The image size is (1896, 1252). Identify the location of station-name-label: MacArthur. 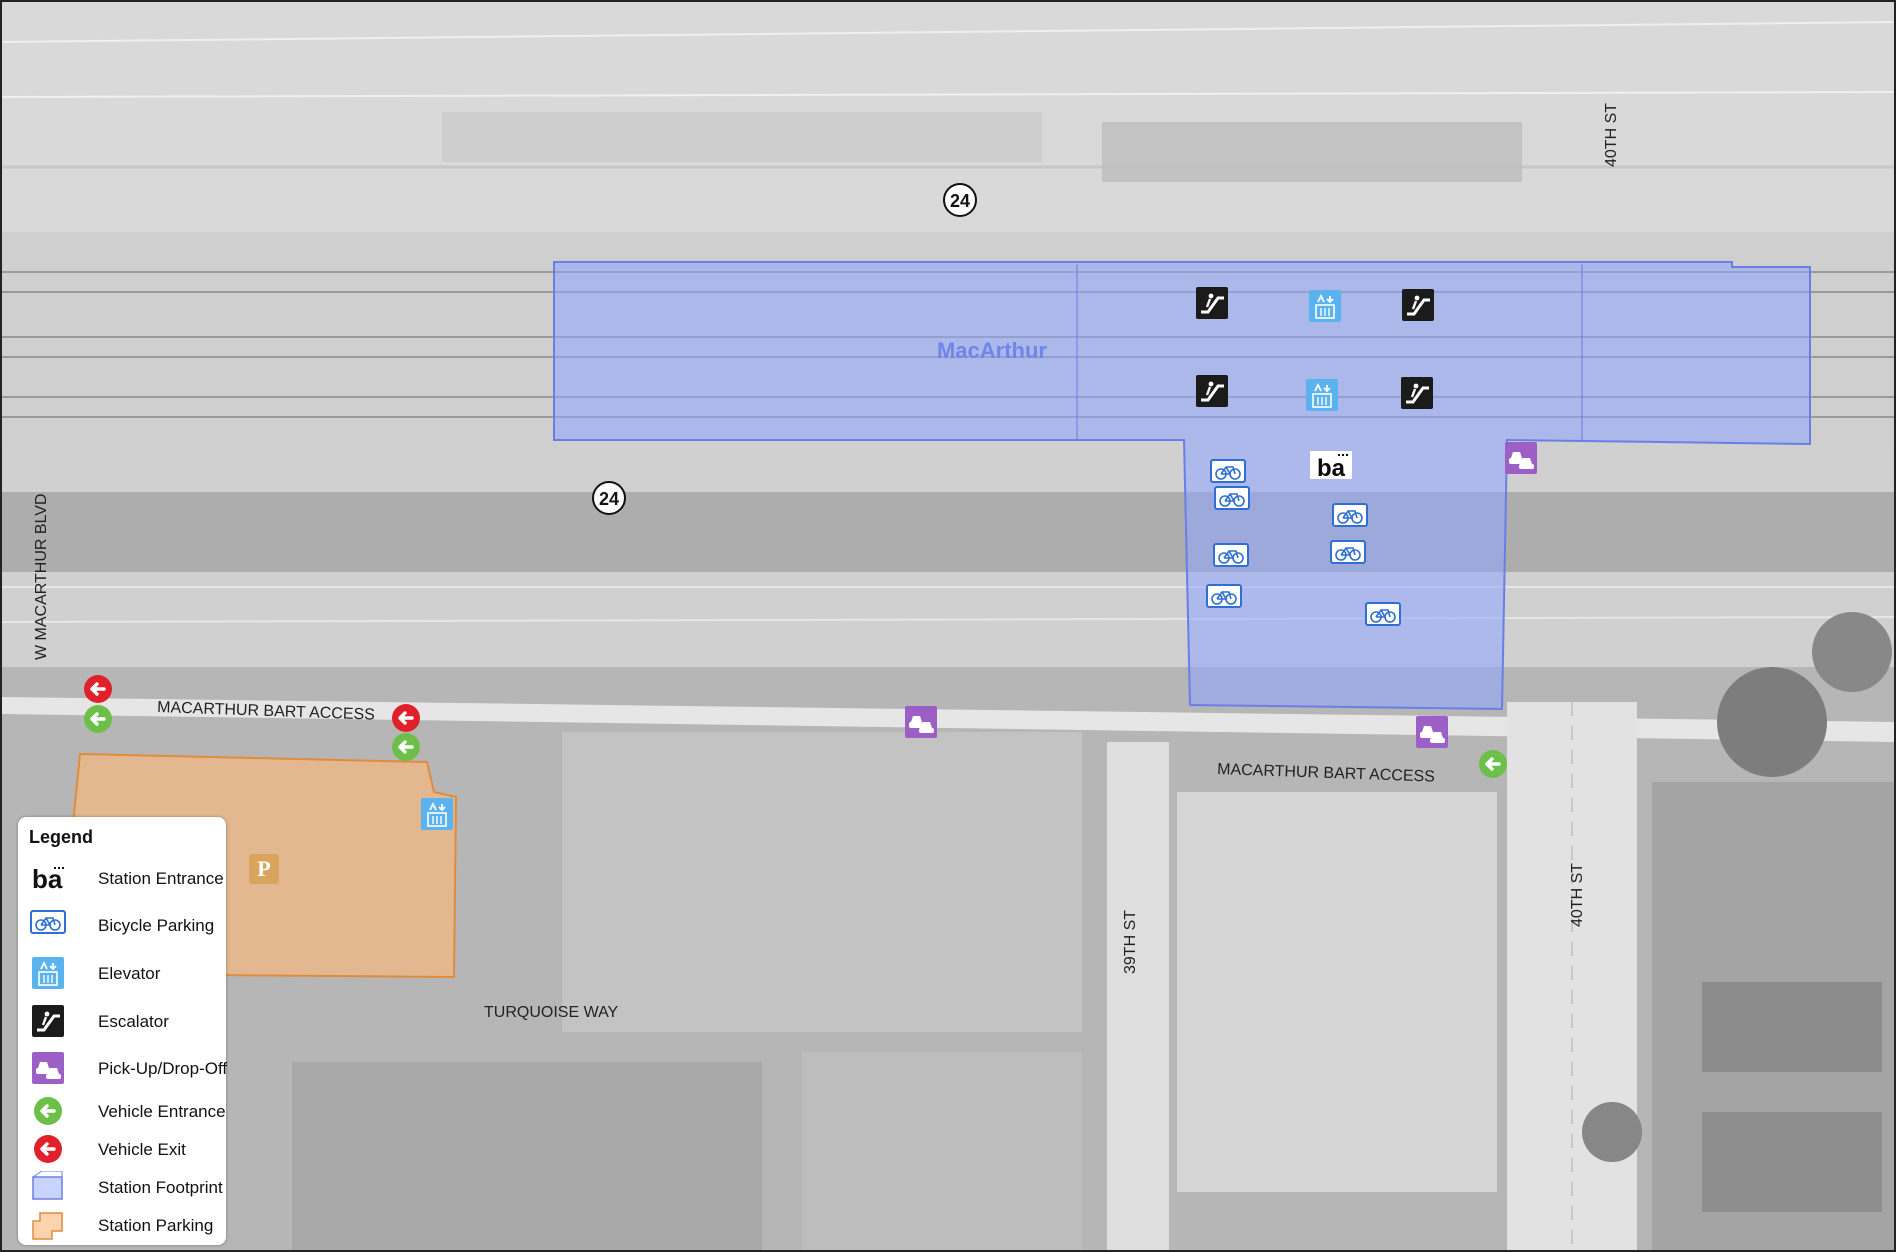
(992, 350).